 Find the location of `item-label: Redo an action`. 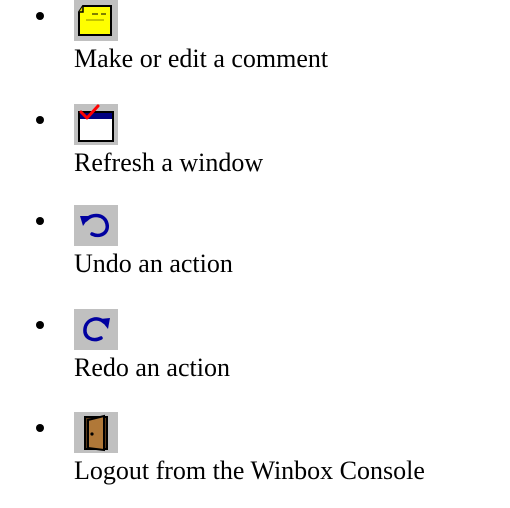

item-label: Redo an action is located at coordinates (152, 367).